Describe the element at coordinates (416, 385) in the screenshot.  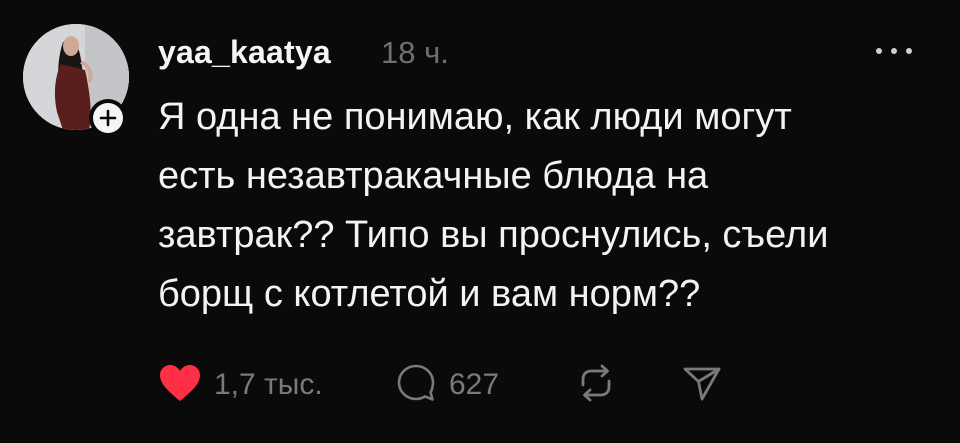
I see `comment-bubble-icon` at that location.